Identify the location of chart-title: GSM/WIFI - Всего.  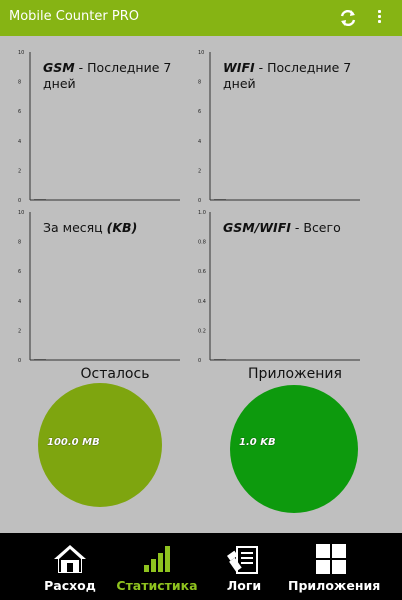
(282, 227).